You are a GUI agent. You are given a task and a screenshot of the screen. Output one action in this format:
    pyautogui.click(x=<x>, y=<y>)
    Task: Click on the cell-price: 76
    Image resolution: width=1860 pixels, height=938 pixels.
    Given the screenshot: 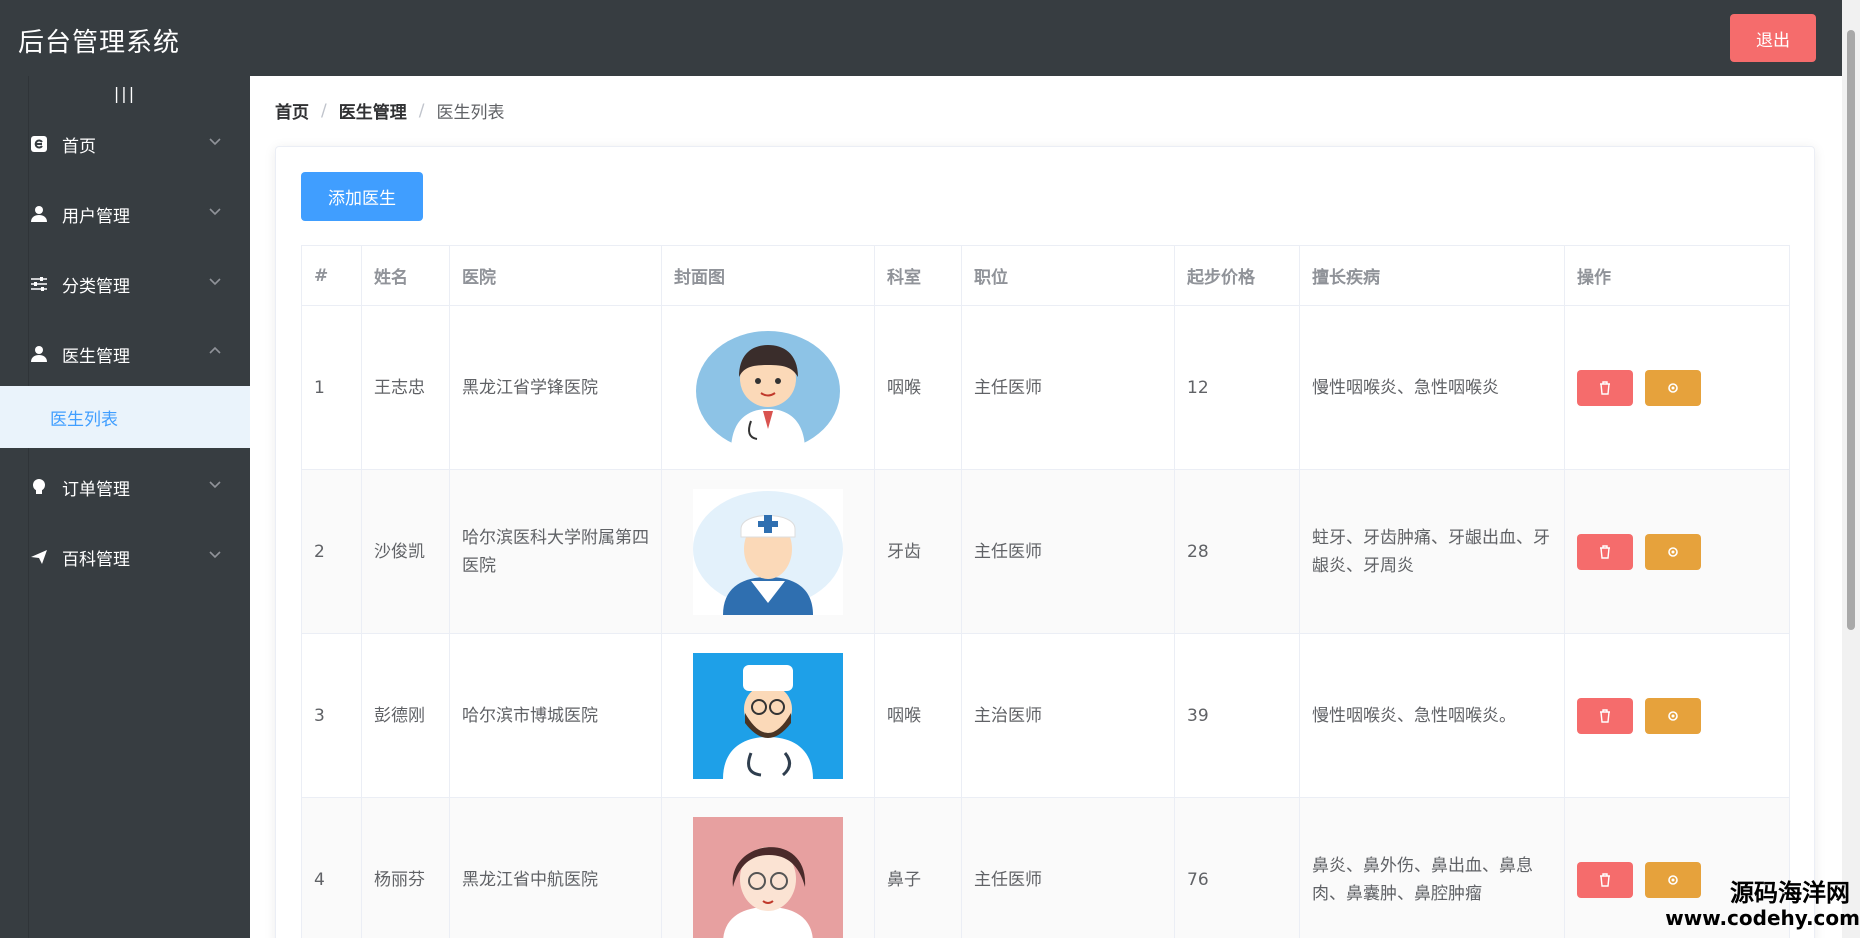 What is the action you would take?
    pyautogui.click(x=1237, y=867)
    